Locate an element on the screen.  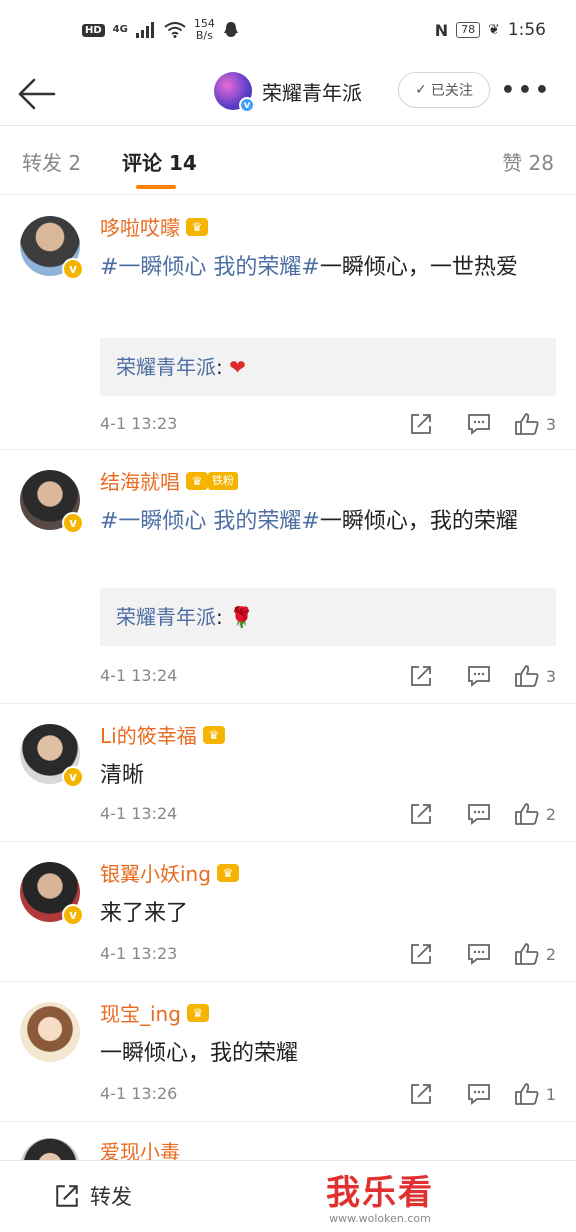
like-count: 3 is located at coordinates (550, 424).